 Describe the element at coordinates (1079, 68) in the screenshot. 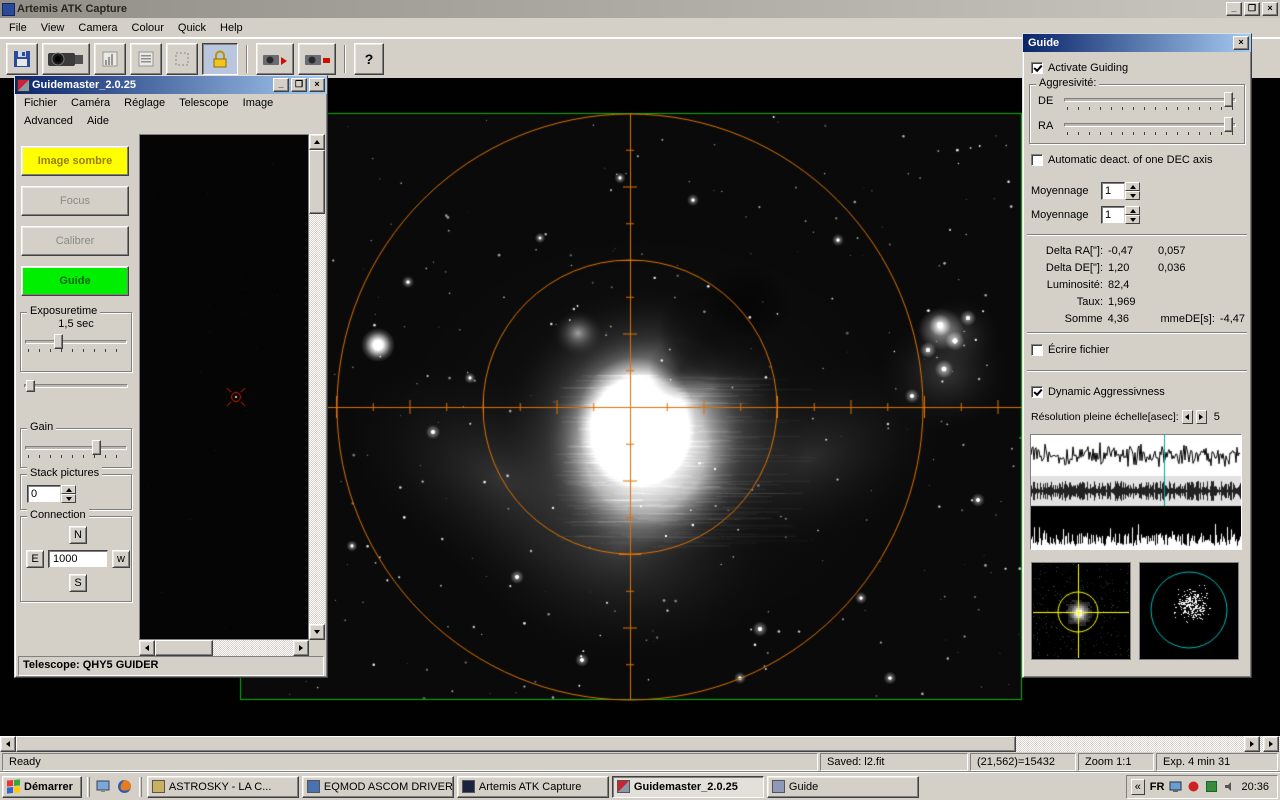

I see `activate-guiding-row: Activate Guiding` at that location.